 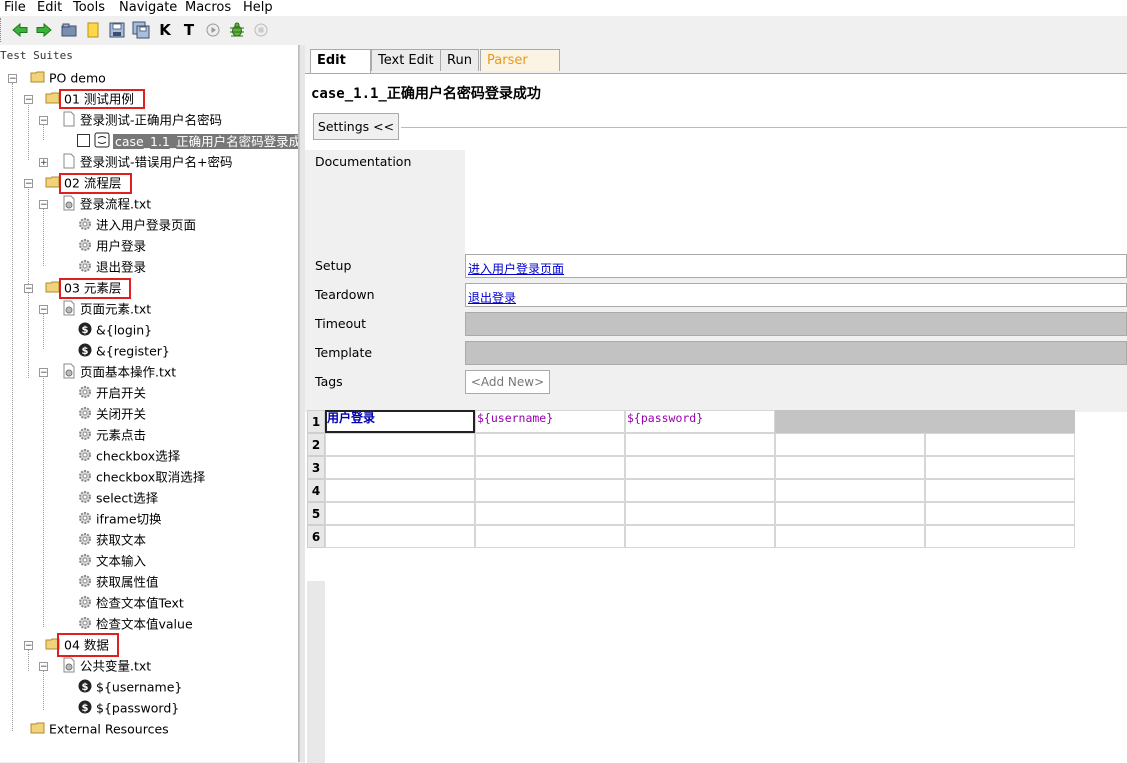 I want to click on expander-page-ops: −, so click(x=43, y=373).